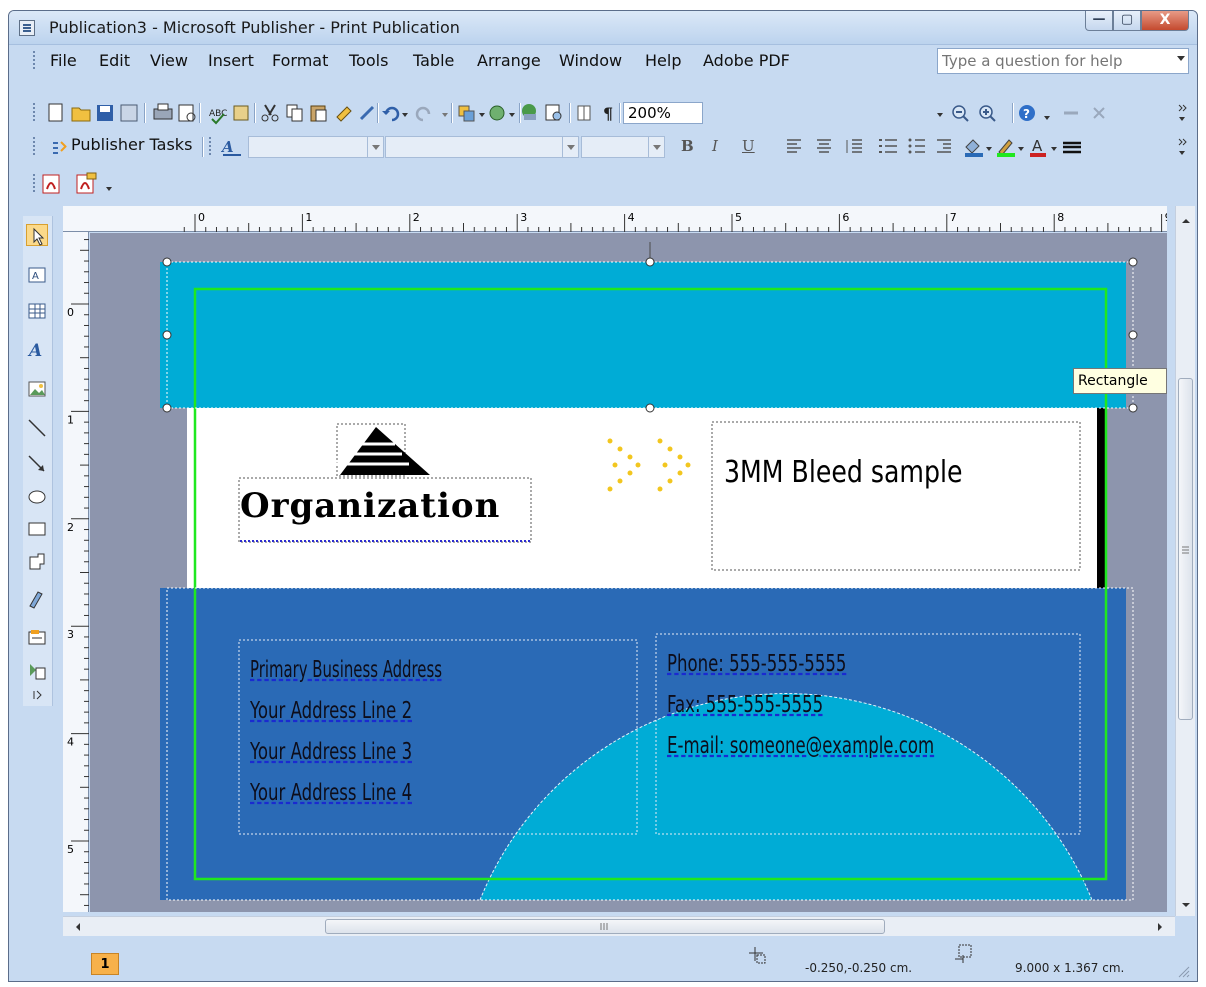  I want to click on menu-view: View, so click(169, 60).